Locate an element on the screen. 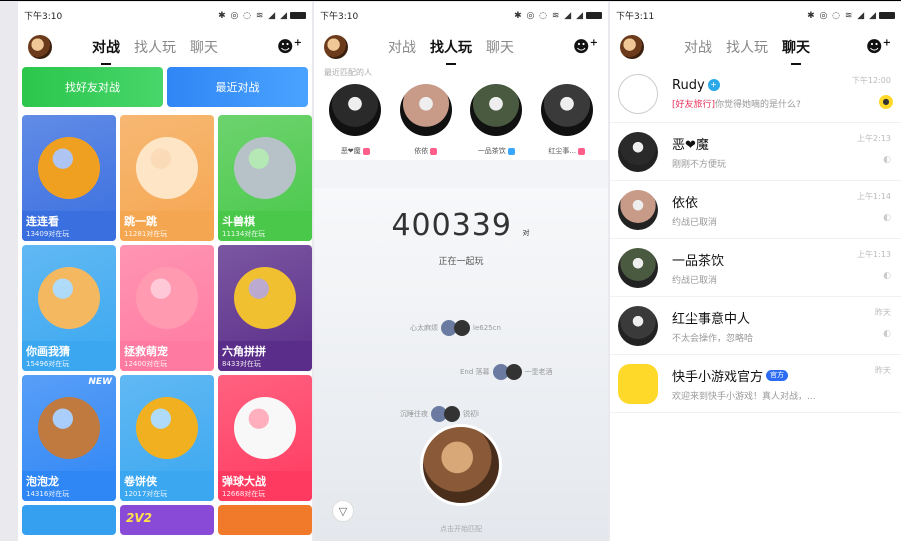 This screenshot has width=901, height=541. game-name: 六角拼拼 is located at coordinates (244, 351).